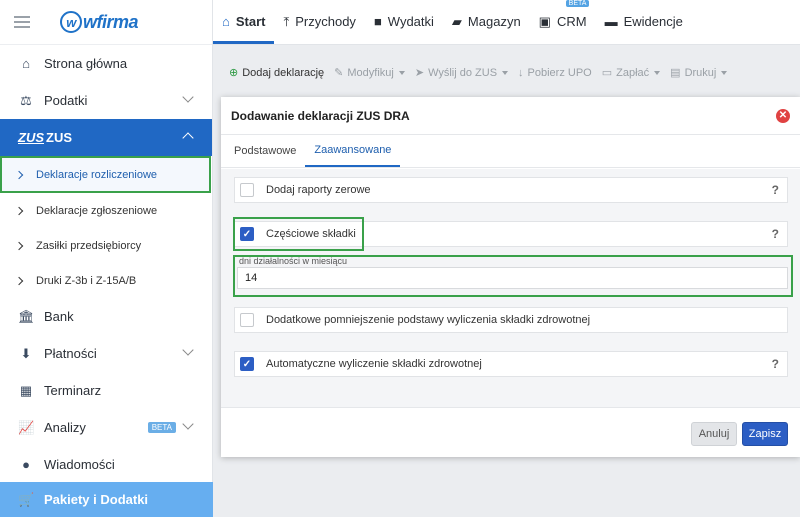 The width and height of the screenshot is (800, 517). I want to click on sidebar-subitem-settlement-declarations: Deklaracje rozliczeniowe, so click(105, 174).